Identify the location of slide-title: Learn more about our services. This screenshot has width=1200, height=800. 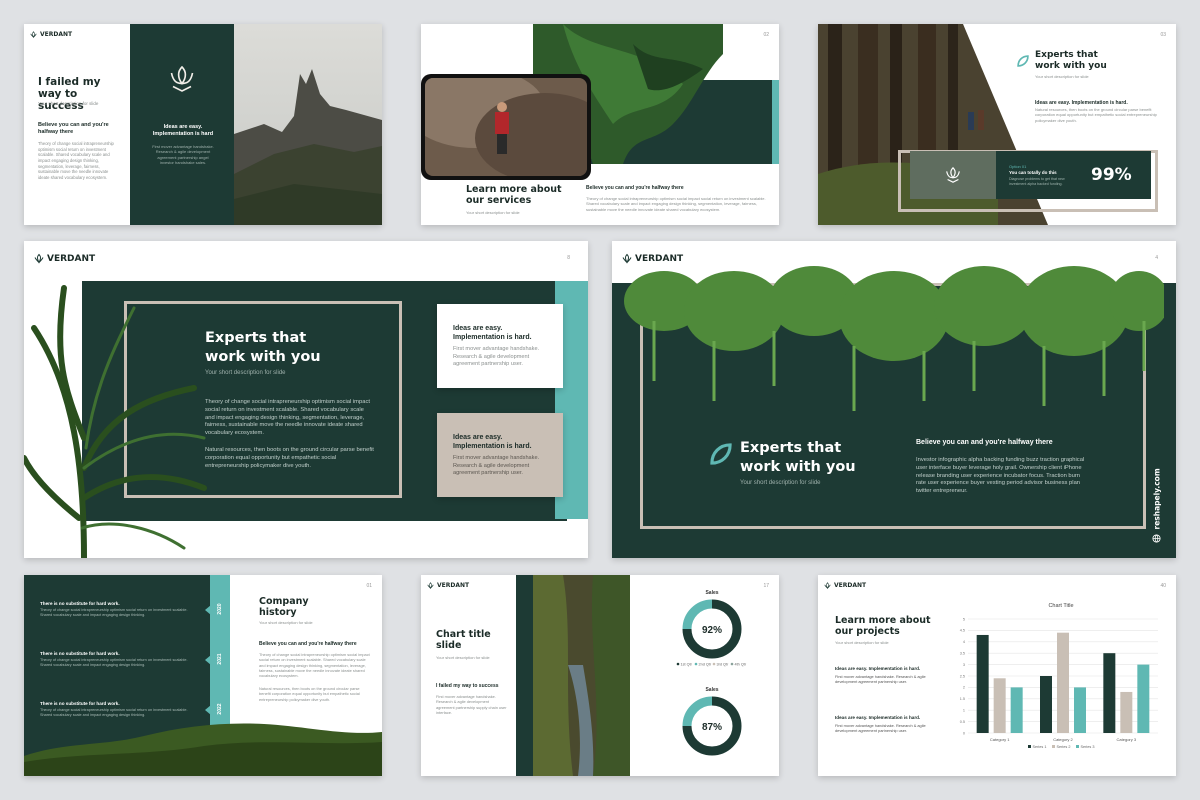
(514, 195).